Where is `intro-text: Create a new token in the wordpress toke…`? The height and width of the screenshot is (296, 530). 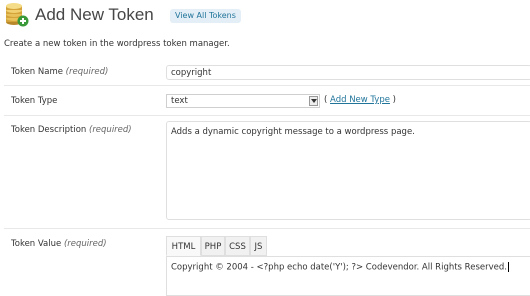
intro-text: Create a new token in the wordpress toke… is located at coordinates (117, 44).